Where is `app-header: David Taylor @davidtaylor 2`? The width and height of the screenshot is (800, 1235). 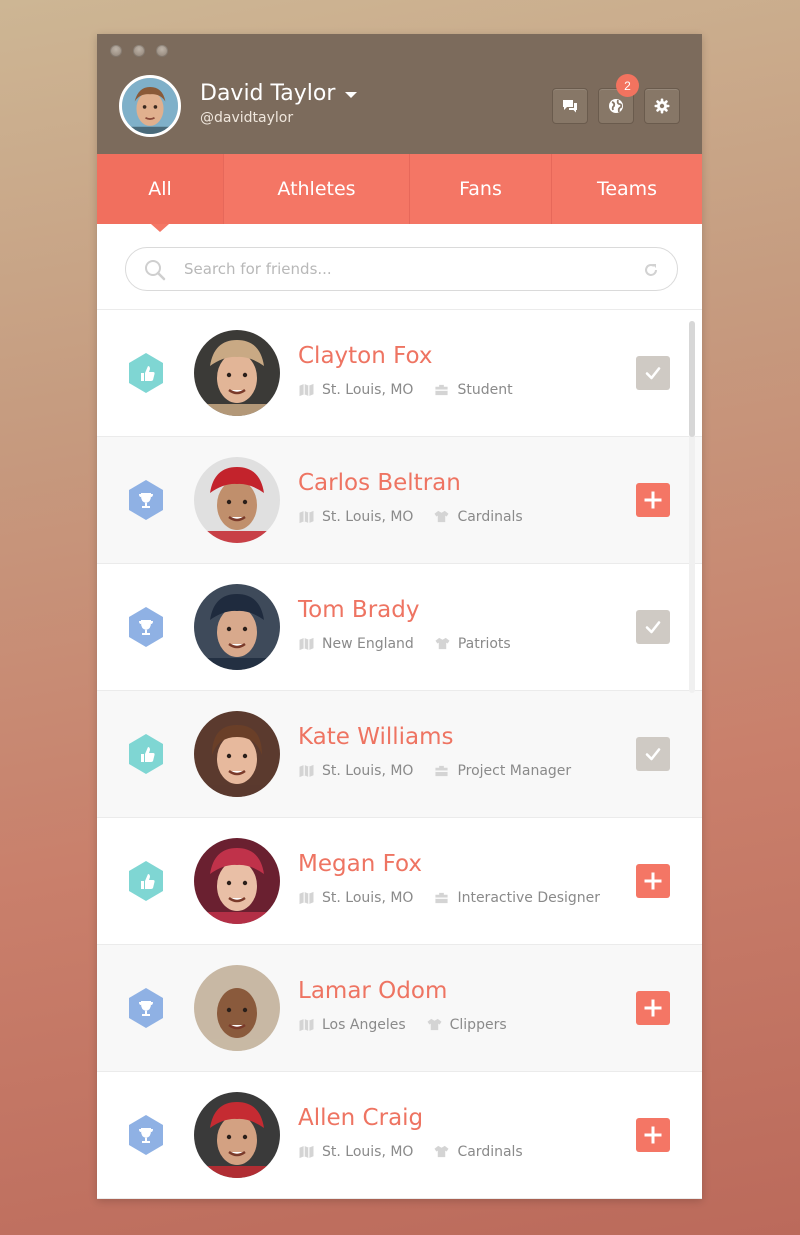 app-header: David Taylor @davidtaylor 2 is located at coordinates (399, 94).